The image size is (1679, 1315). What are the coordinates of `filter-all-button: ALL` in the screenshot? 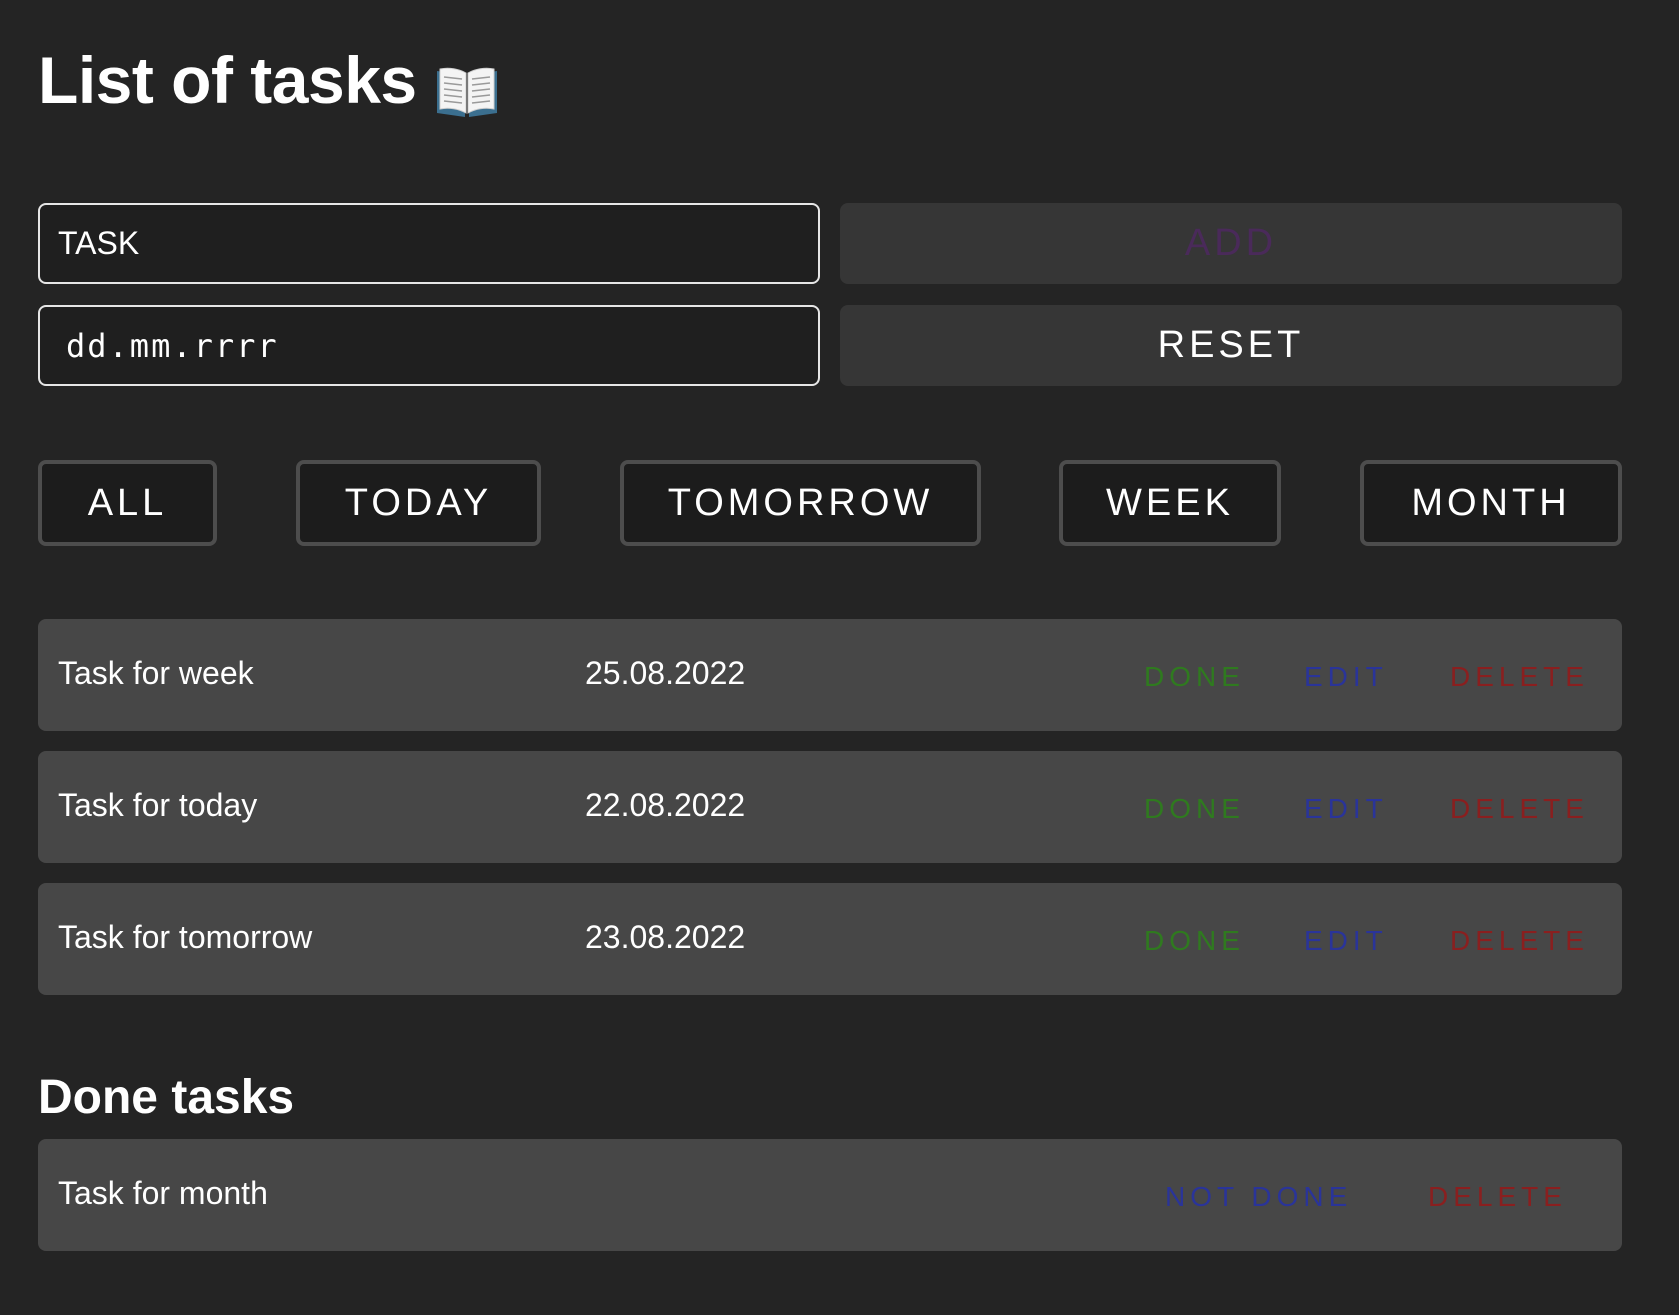 It's located at (127, 503).